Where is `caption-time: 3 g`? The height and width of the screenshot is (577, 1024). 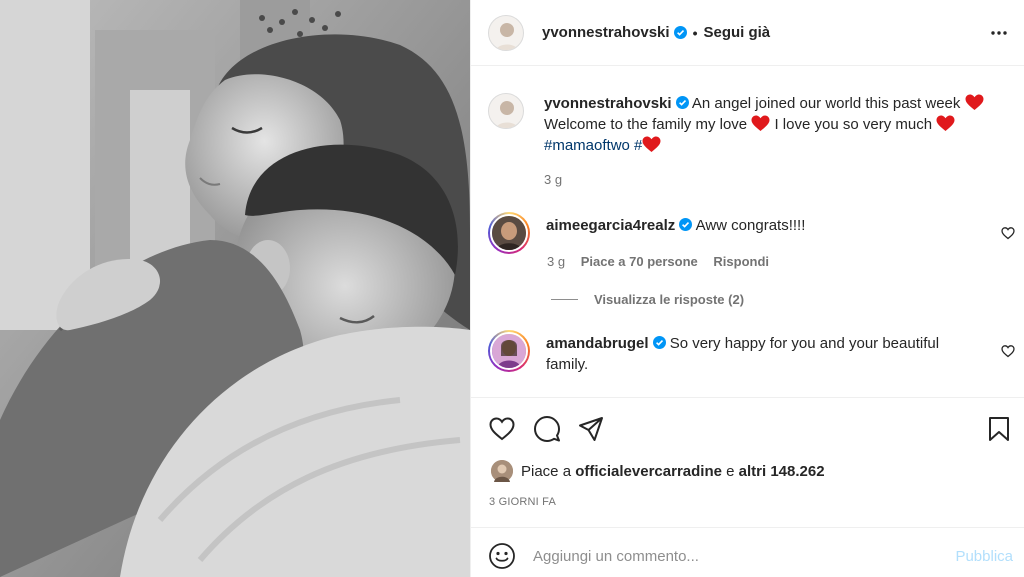 caption-time: 3 g is located at coordinates (553, 179).